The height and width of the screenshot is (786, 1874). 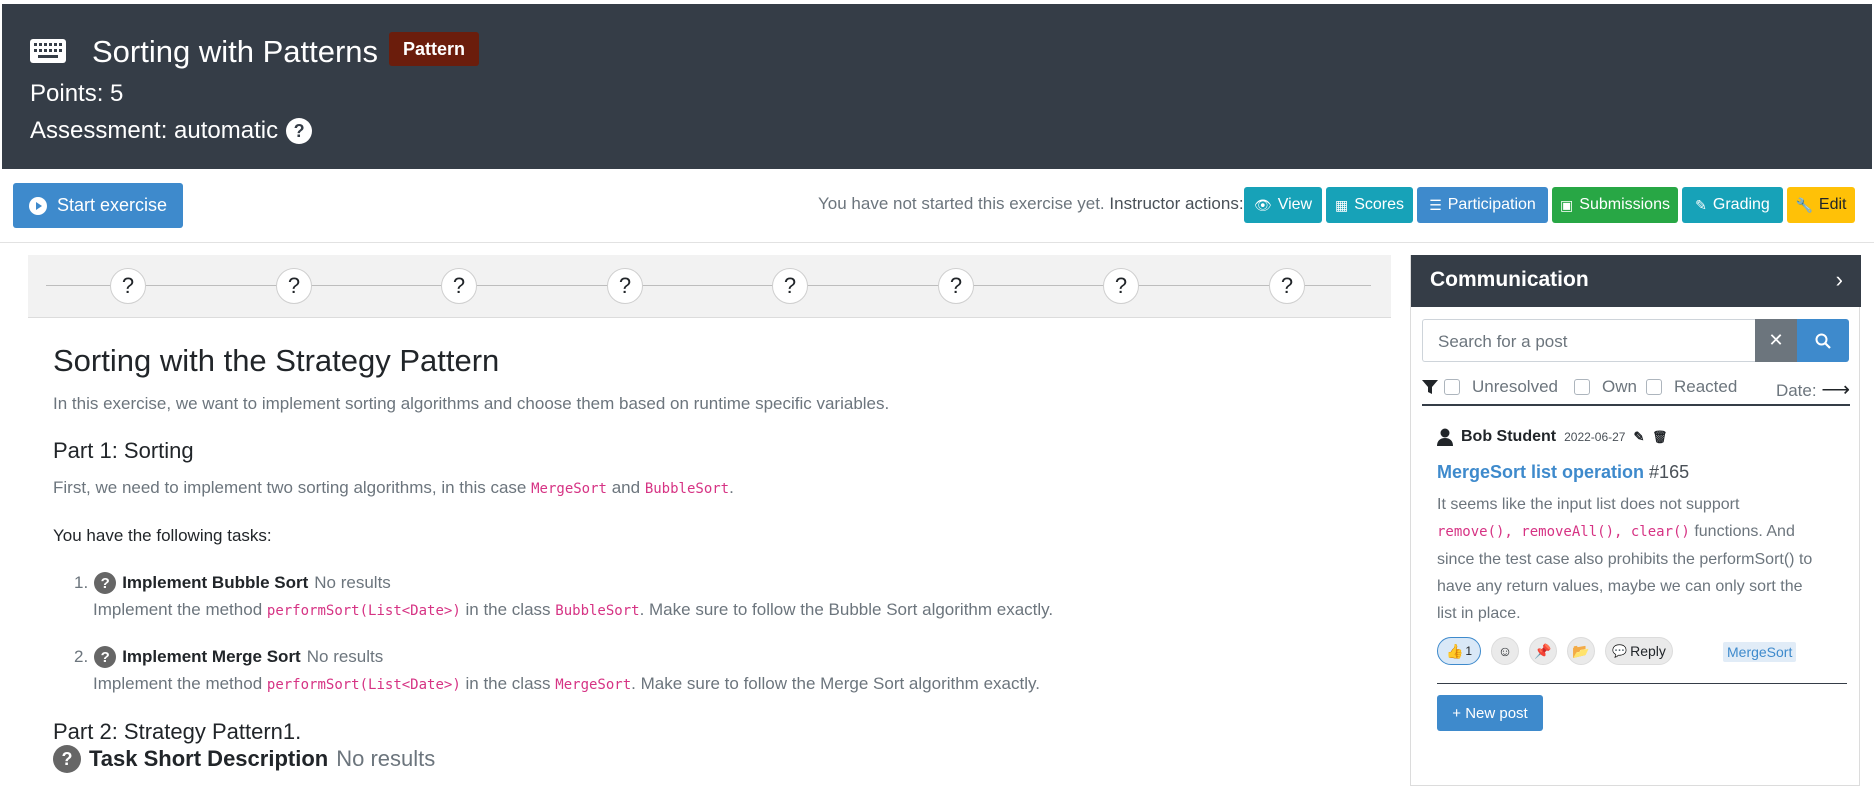 I want to click on date-sort: Date: ⟶, so click(x=1813, y=389).